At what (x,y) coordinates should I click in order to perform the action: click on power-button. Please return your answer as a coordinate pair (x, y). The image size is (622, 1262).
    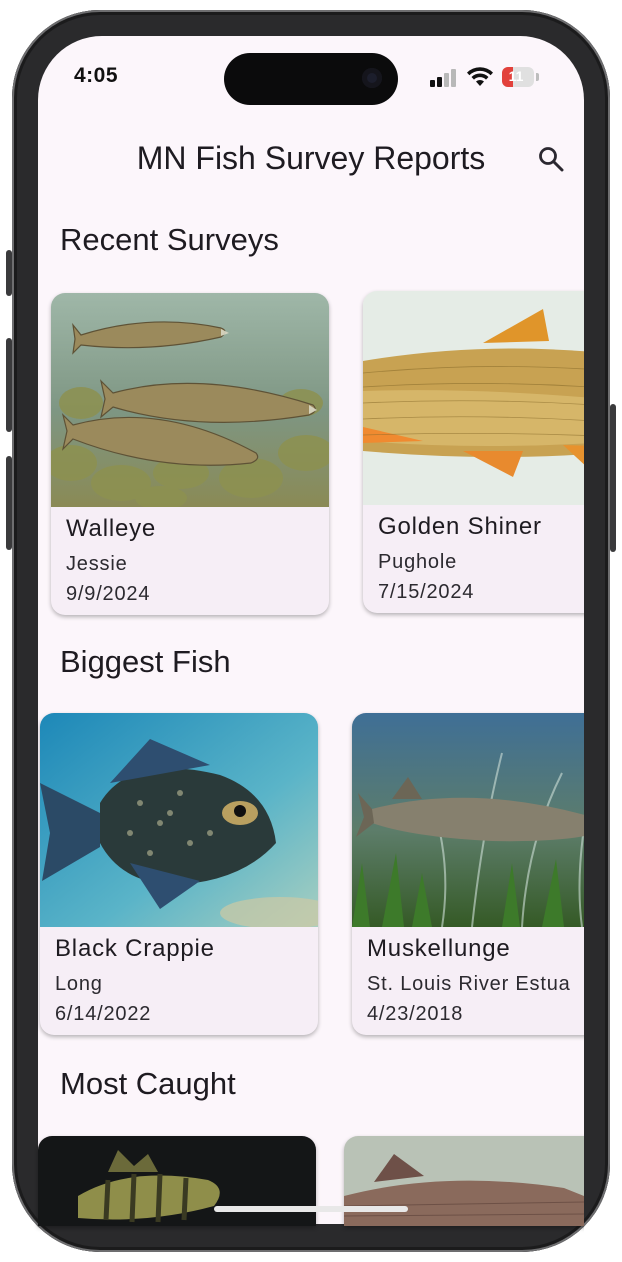
    Looking at the image, I should click on (613, 478).